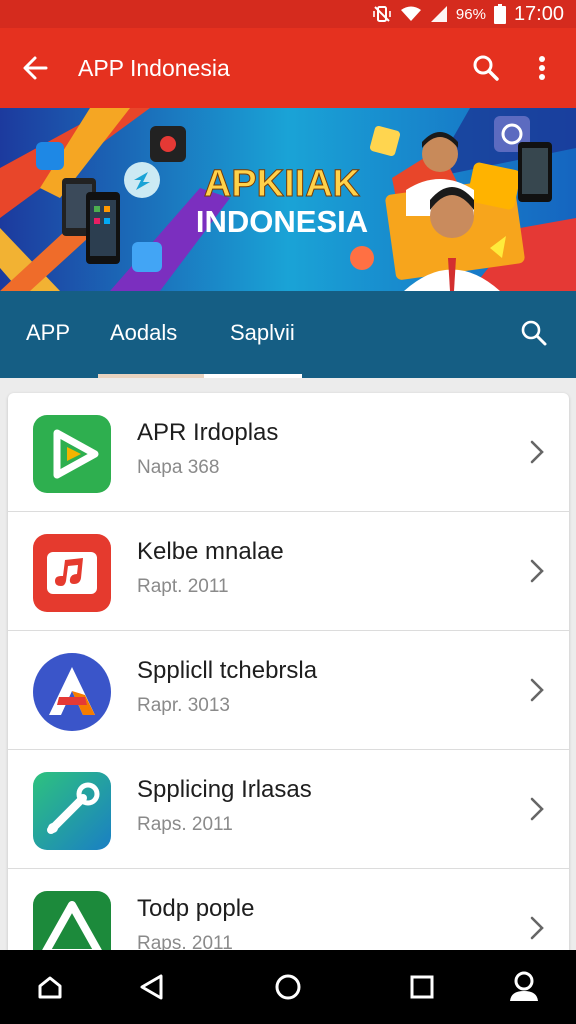 This screenshot has height=1024, width=576. What do you see at coordinates (196, 908) in the screenshot?
I see `app-name: Todp pople` at bounding box center [196, 908].